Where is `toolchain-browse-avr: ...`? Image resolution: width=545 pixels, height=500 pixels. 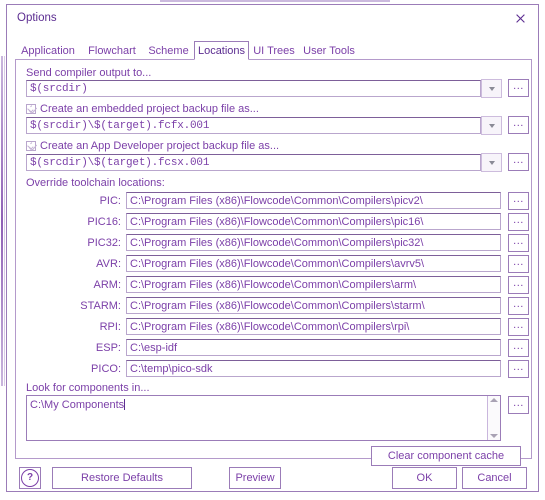 toolchain-browse-avr: ... is located at coordinates (518, 264).